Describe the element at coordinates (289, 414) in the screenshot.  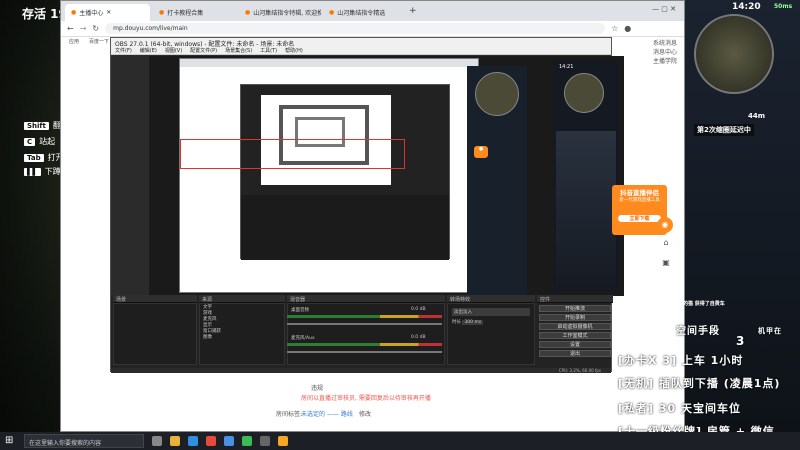
I see `tag-label: 房间标签:` at that location.